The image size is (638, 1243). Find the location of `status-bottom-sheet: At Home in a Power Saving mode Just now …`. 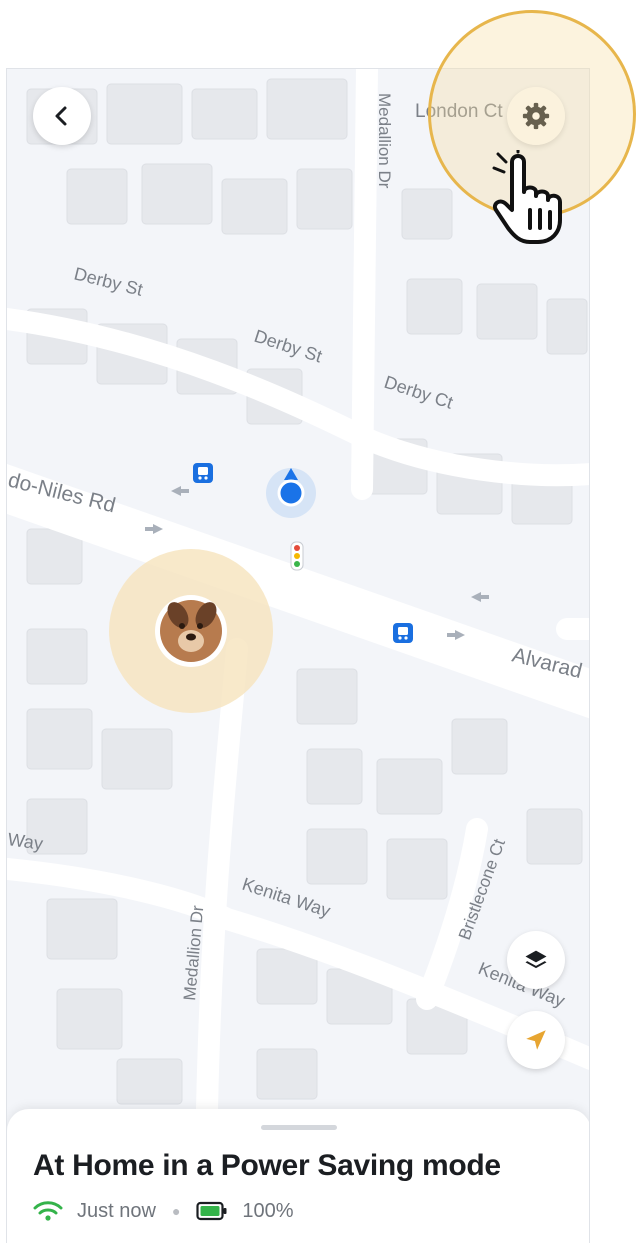

status-bottom-sheet: At Home in a Power Saving mode Just now … is located at coordinates (298, 1176).